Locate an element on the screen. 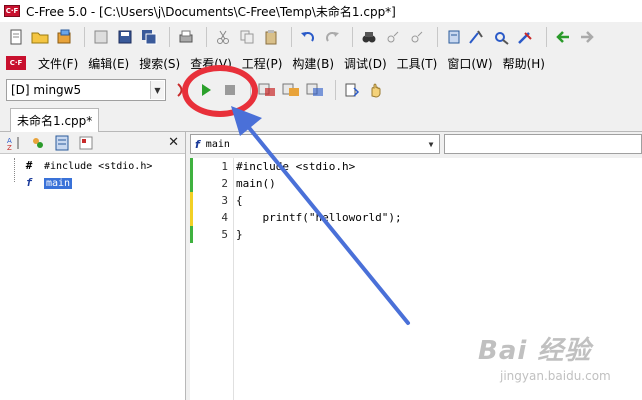 The width and height of the screenshot is (642, 400). menu-search: 搜索(S) is located at coordinates (160, 63).